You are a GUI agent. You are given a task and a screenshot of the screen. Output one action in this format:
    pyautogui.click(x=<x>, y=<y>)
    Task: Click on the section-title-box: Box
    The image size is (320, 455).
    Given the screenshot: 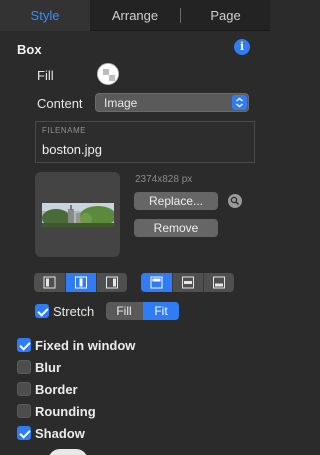 What is the action you would take?
    pyautogui.click(x=29, y=49)
    